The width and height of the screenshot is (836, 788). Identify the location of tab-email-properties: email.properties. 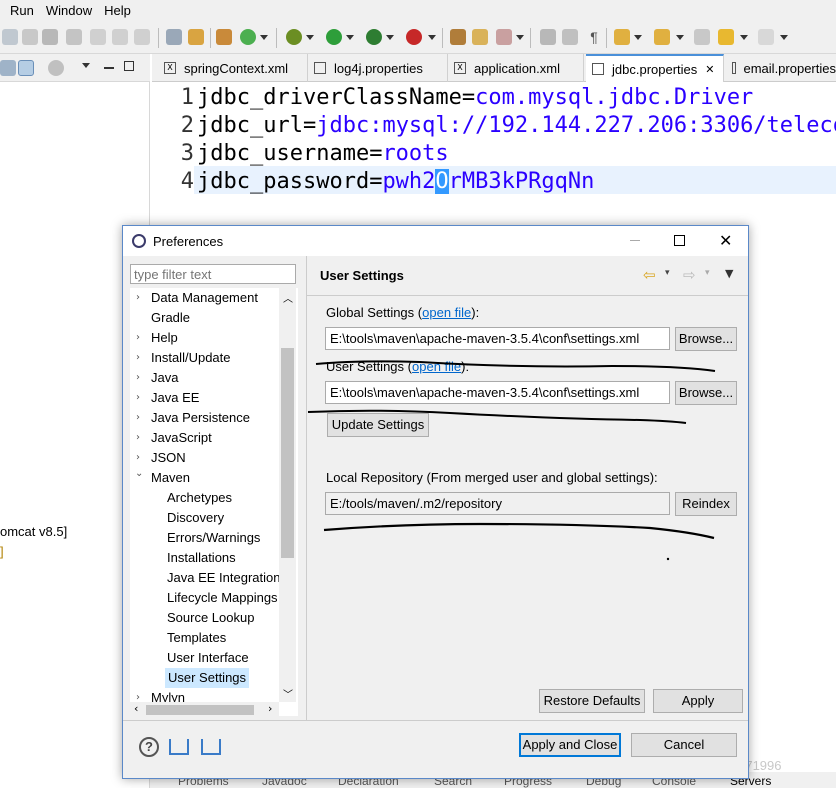
(781, 68).